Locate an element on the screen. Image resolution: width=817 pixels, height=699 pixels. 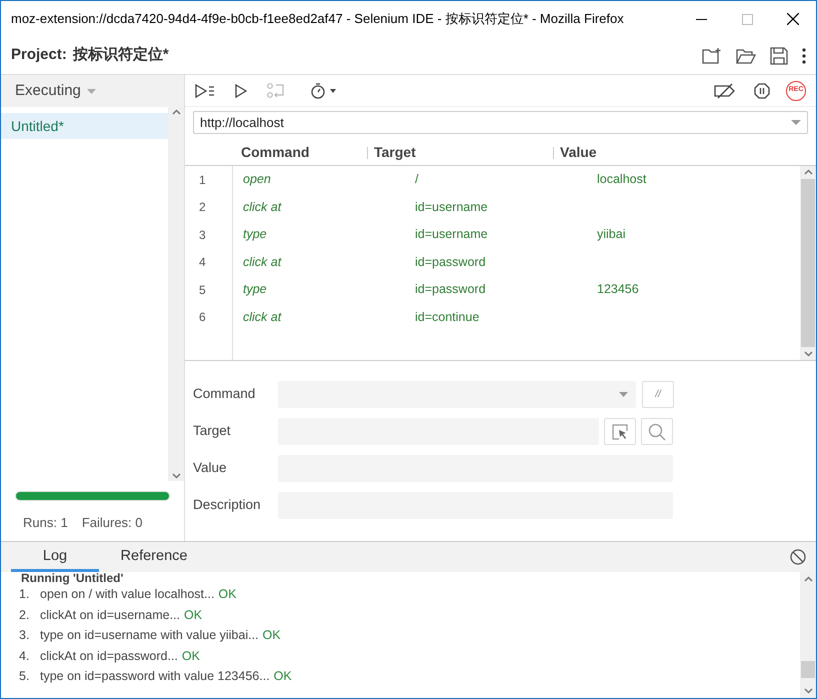
project-label: Project: is located at coordinates (39, 55).